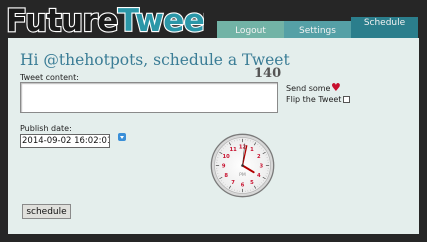 Image resolution: width=427 pixels, height=242 pixels. Describe the element at coordinates (62, 20) in the screenshot. I see `logo-future-text: Future` at that location.